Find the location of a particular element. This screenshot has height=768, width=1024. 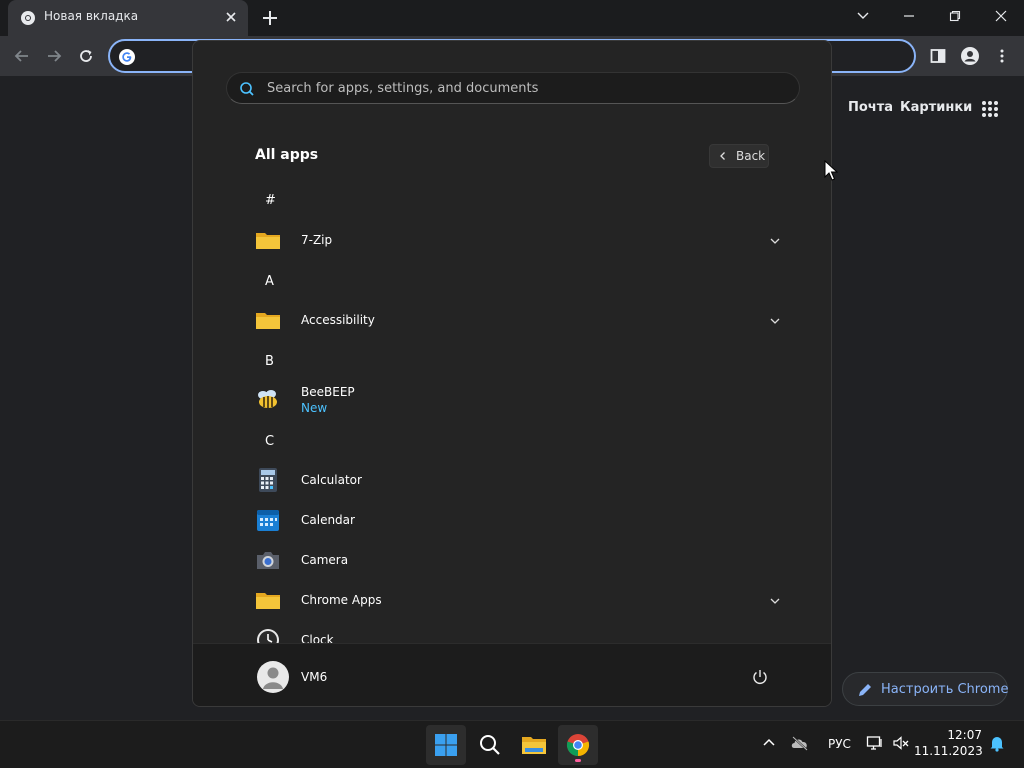

app-name: Chrome Apps is located at coordinates (341, 600).